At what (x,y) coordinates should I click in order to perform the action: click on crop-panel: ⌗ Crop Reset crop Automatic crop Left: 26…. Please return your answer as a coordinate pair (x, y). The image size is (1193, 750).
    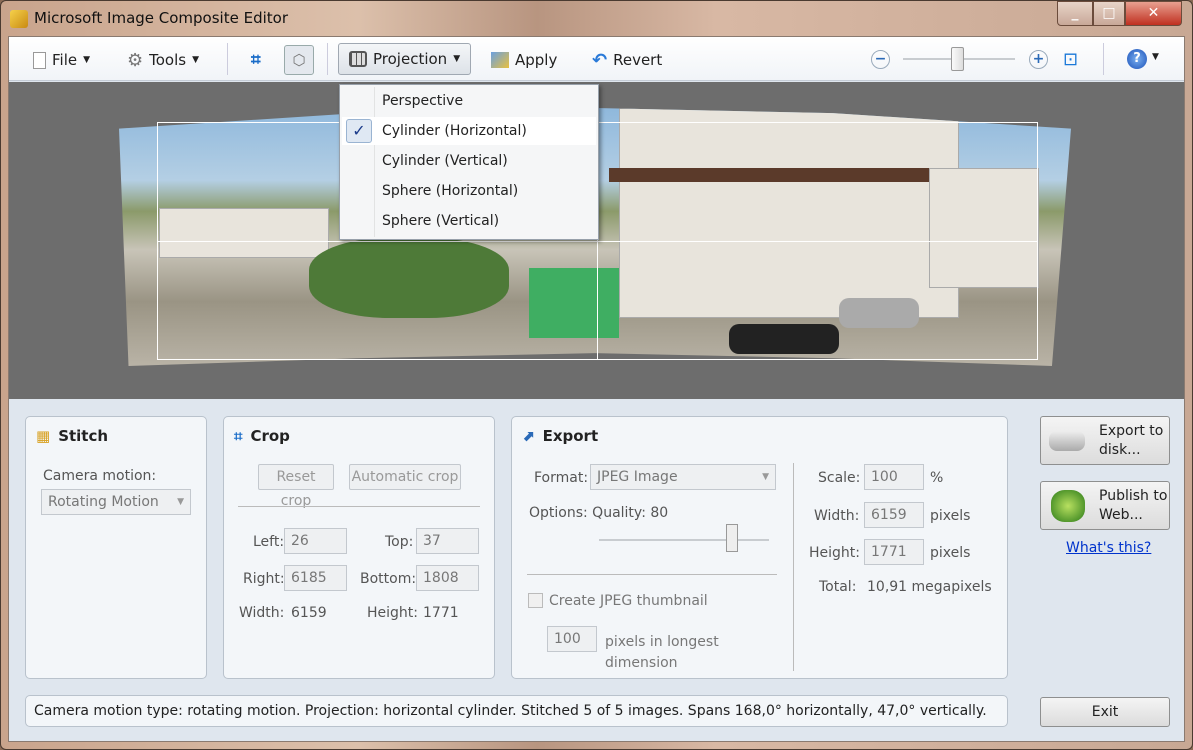
    Looking at the image, I should click on (359, 547).